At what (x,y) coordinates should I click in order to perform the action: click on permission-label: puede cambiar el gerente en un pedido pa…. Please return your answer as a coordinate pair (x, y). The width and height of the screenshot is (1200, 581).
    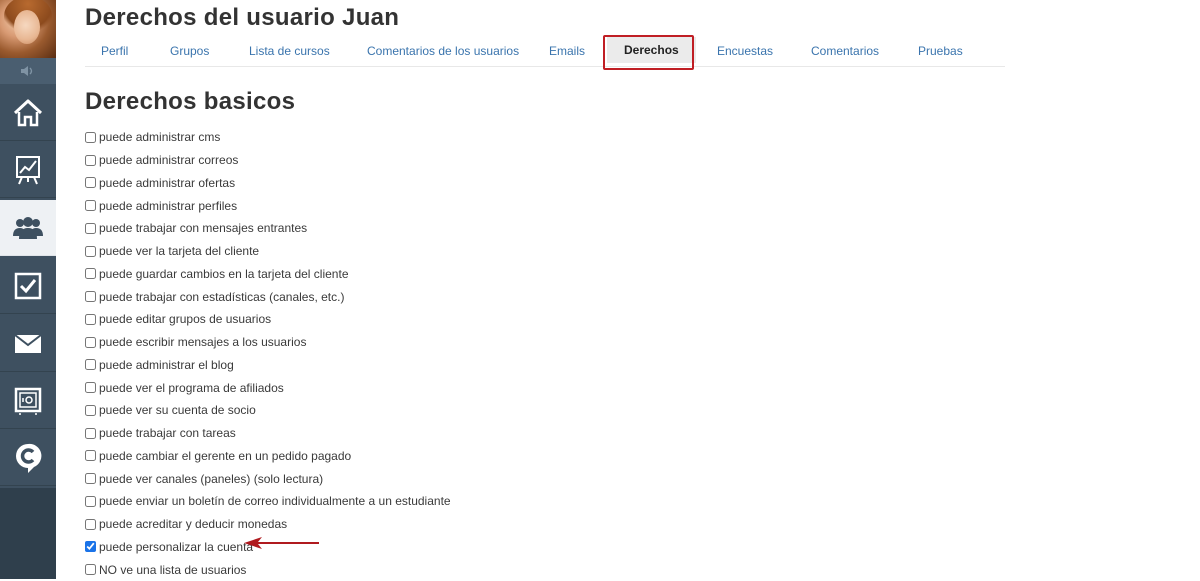
    Looking at the image, I should click on (225, 456).